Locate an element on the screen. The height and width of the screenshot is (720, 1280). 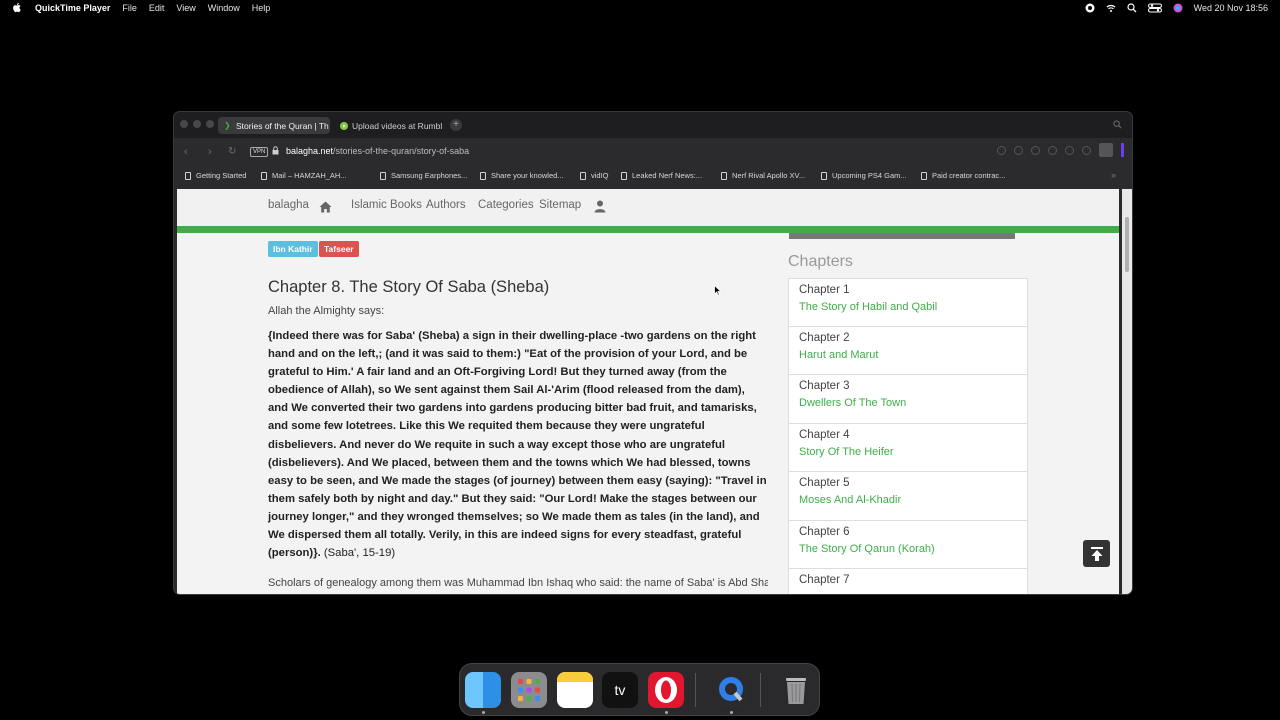
back-to-top-button is located at coordinates (1096, 553).